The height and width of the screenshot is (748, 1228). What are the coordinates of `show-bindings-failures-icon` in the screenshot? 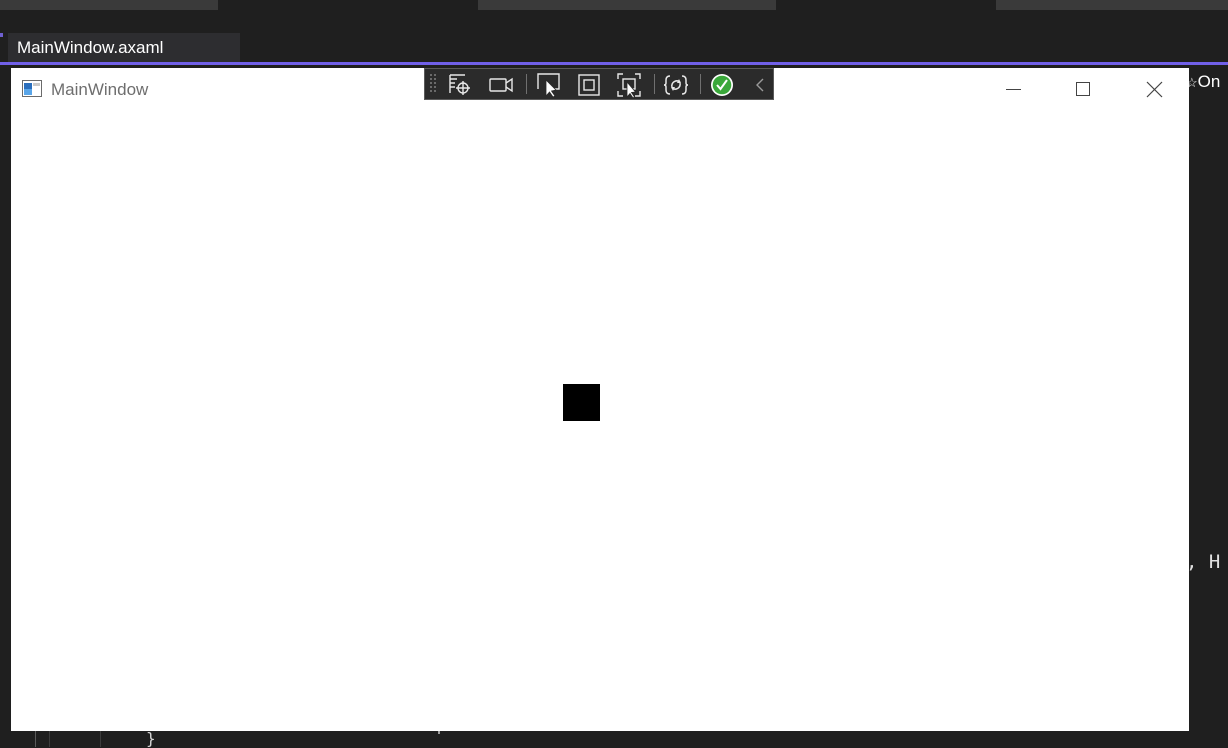 It's located at (629, 85).